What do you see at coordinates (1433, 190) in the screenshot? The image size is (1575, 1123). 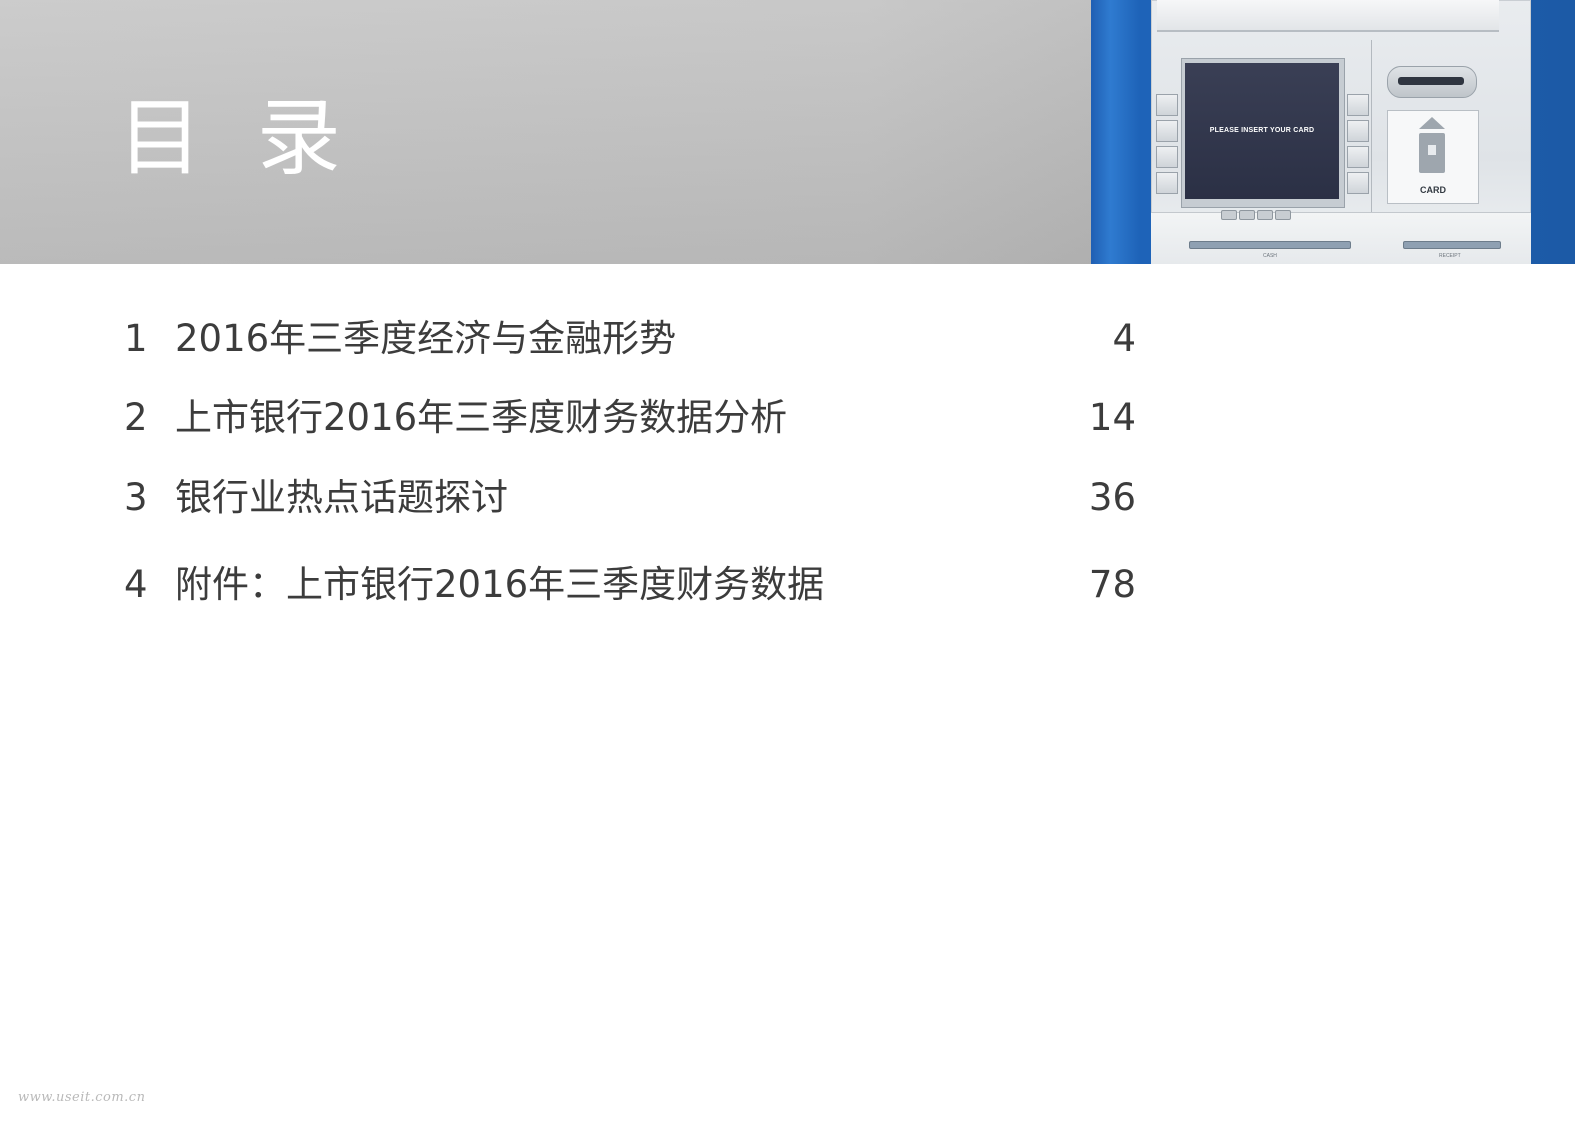 I see `card-label: CARD` at bounding box center [1433, 190].